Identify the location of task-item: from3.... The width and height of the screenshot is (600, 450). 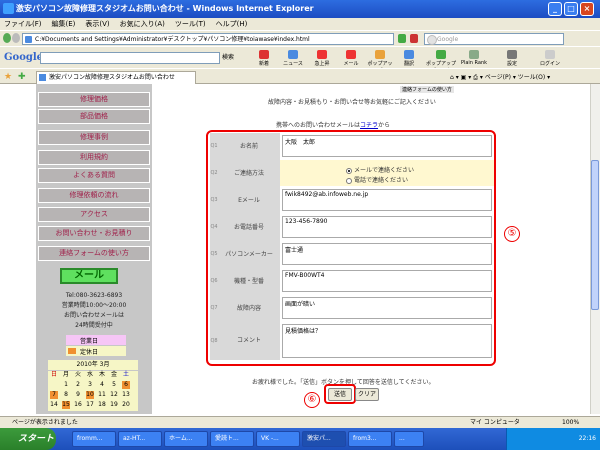
(370, 439).